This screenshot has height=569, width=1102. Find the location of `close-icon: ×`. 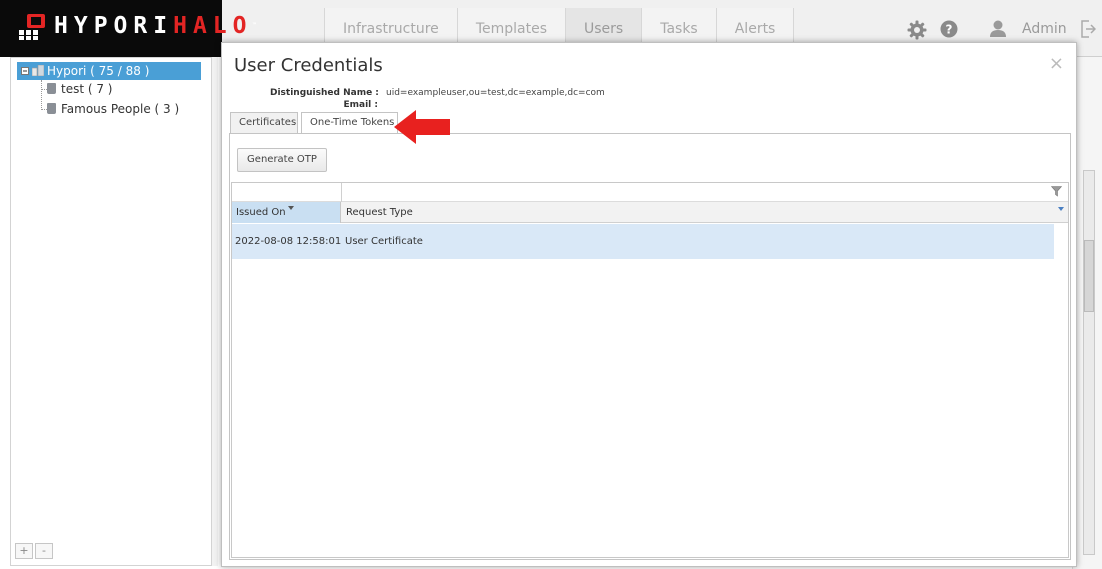

close-icon: × is located at coordinates (1056, 64).